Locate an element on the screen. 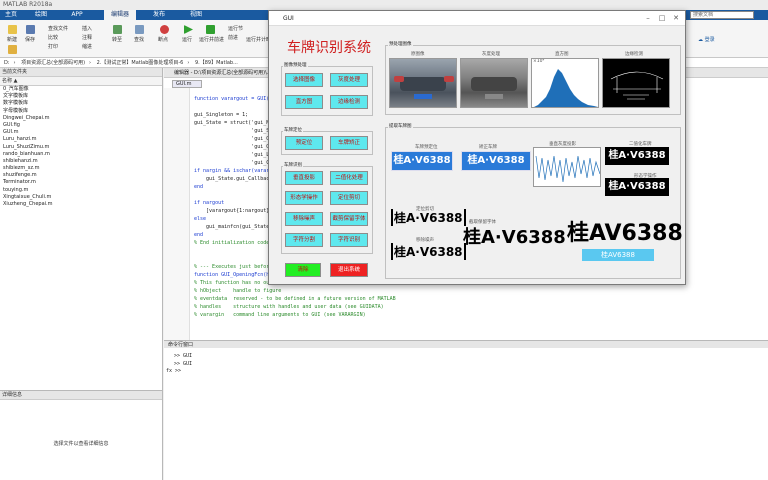 Image resolution: width=768 pixels, height=480 pixels. file-item: GUI.fig is located at coordinates (81, 125).